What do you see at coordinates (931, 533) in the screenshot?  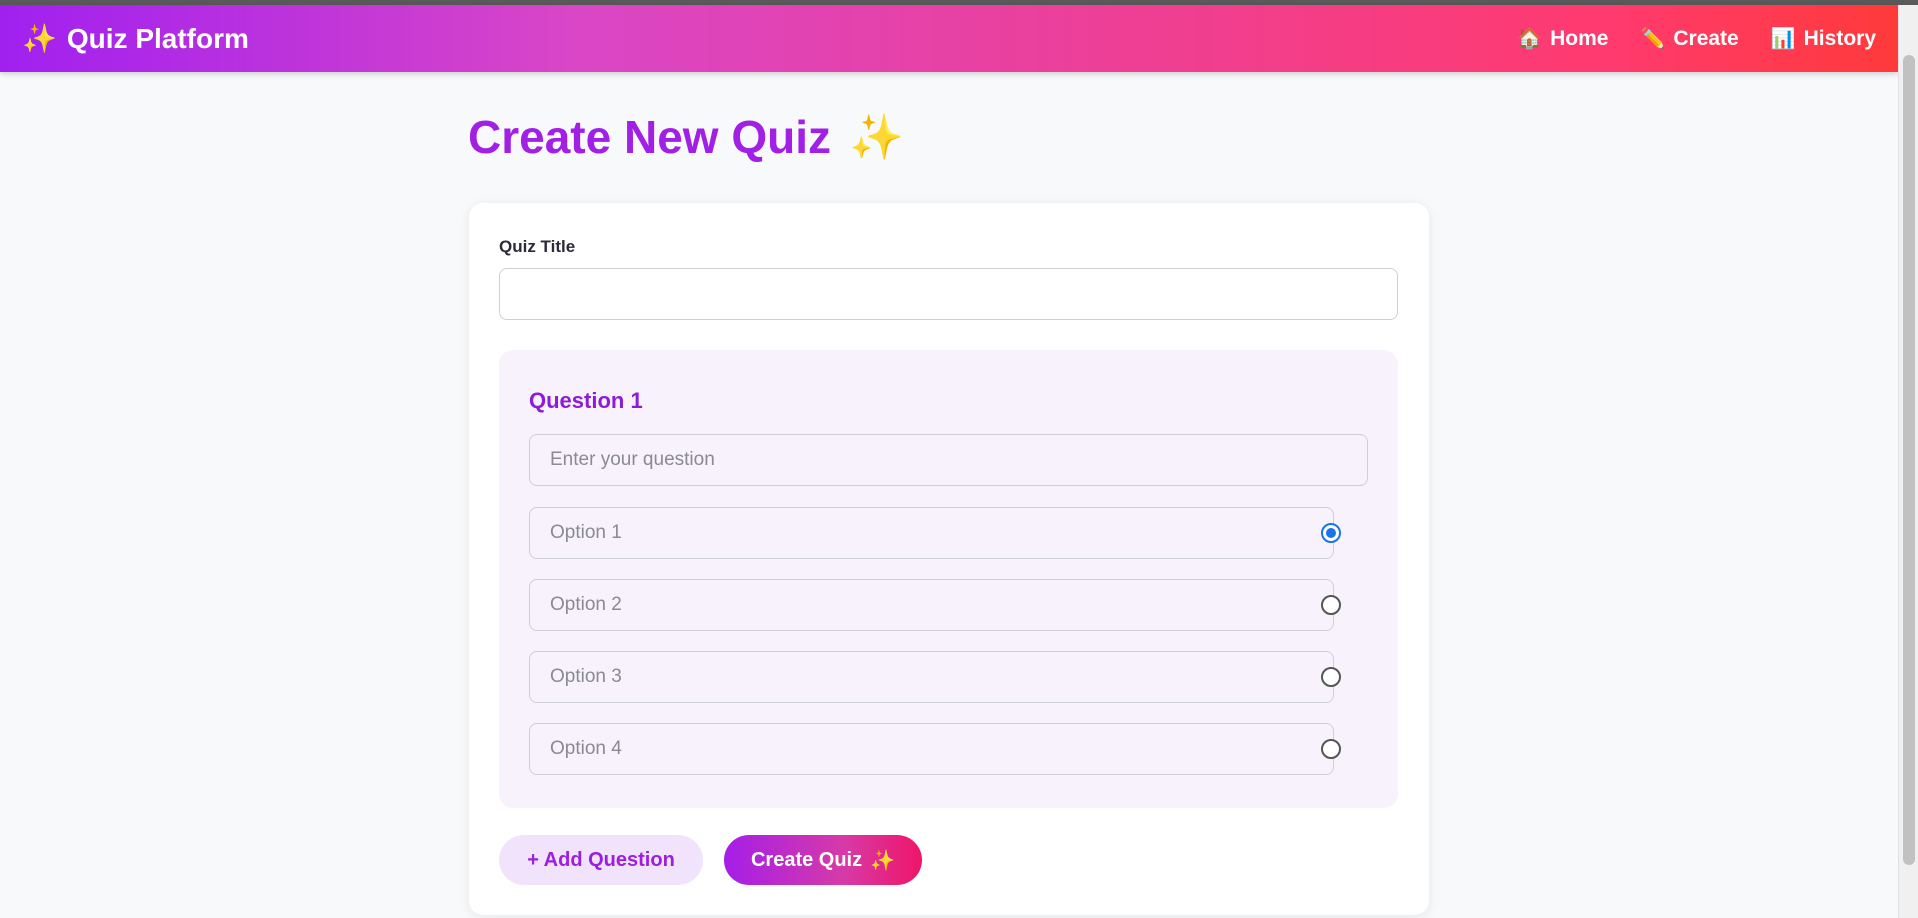 I see `option-1-input` at bounding box center [931, 533].